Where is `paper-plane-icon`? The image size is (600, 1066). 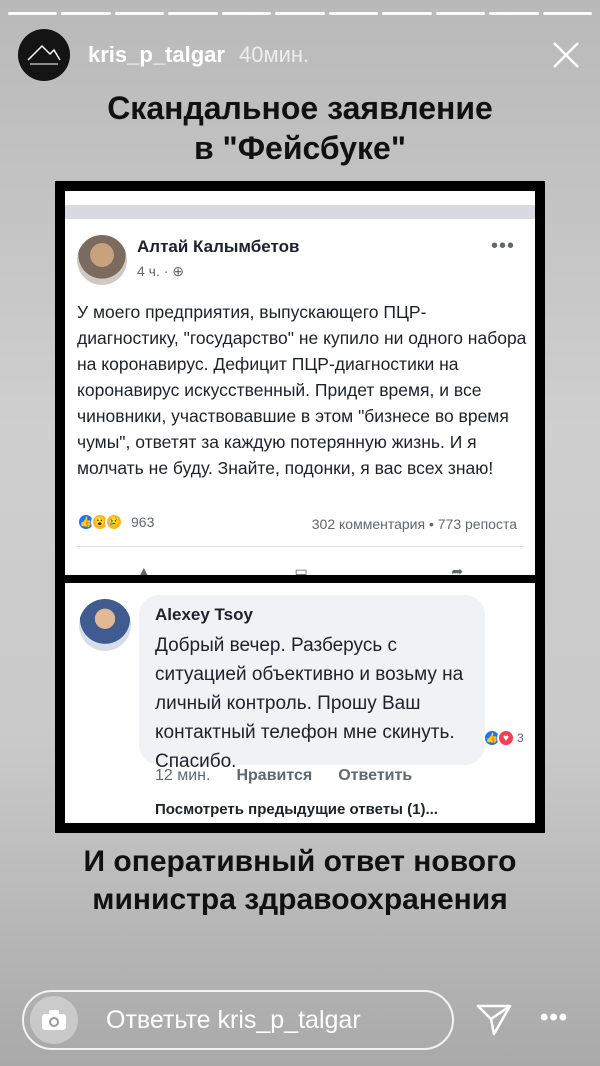
paper-plane-icon is located at coordinates (494, 1020).